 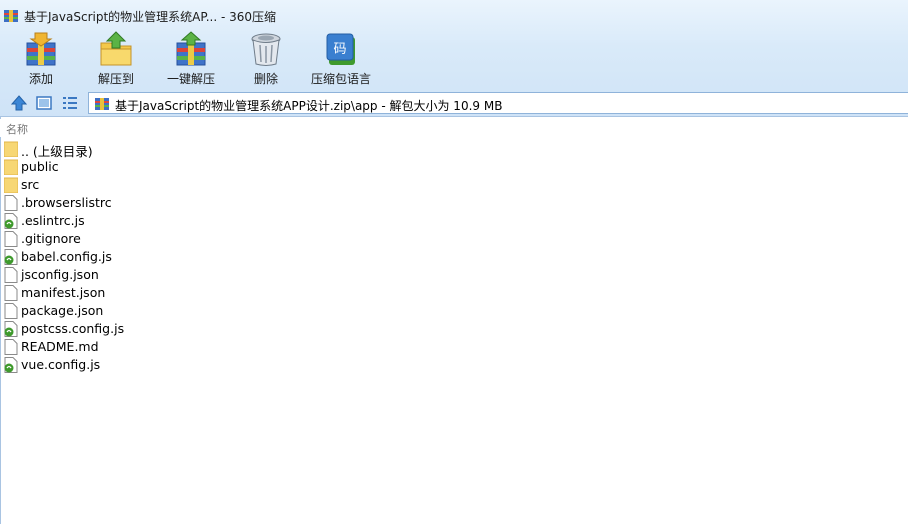 What do you see at coordinates (200, 203) in the screenshot?
I see `list-item: .browserslistrc` at bounding box center [200, 203].